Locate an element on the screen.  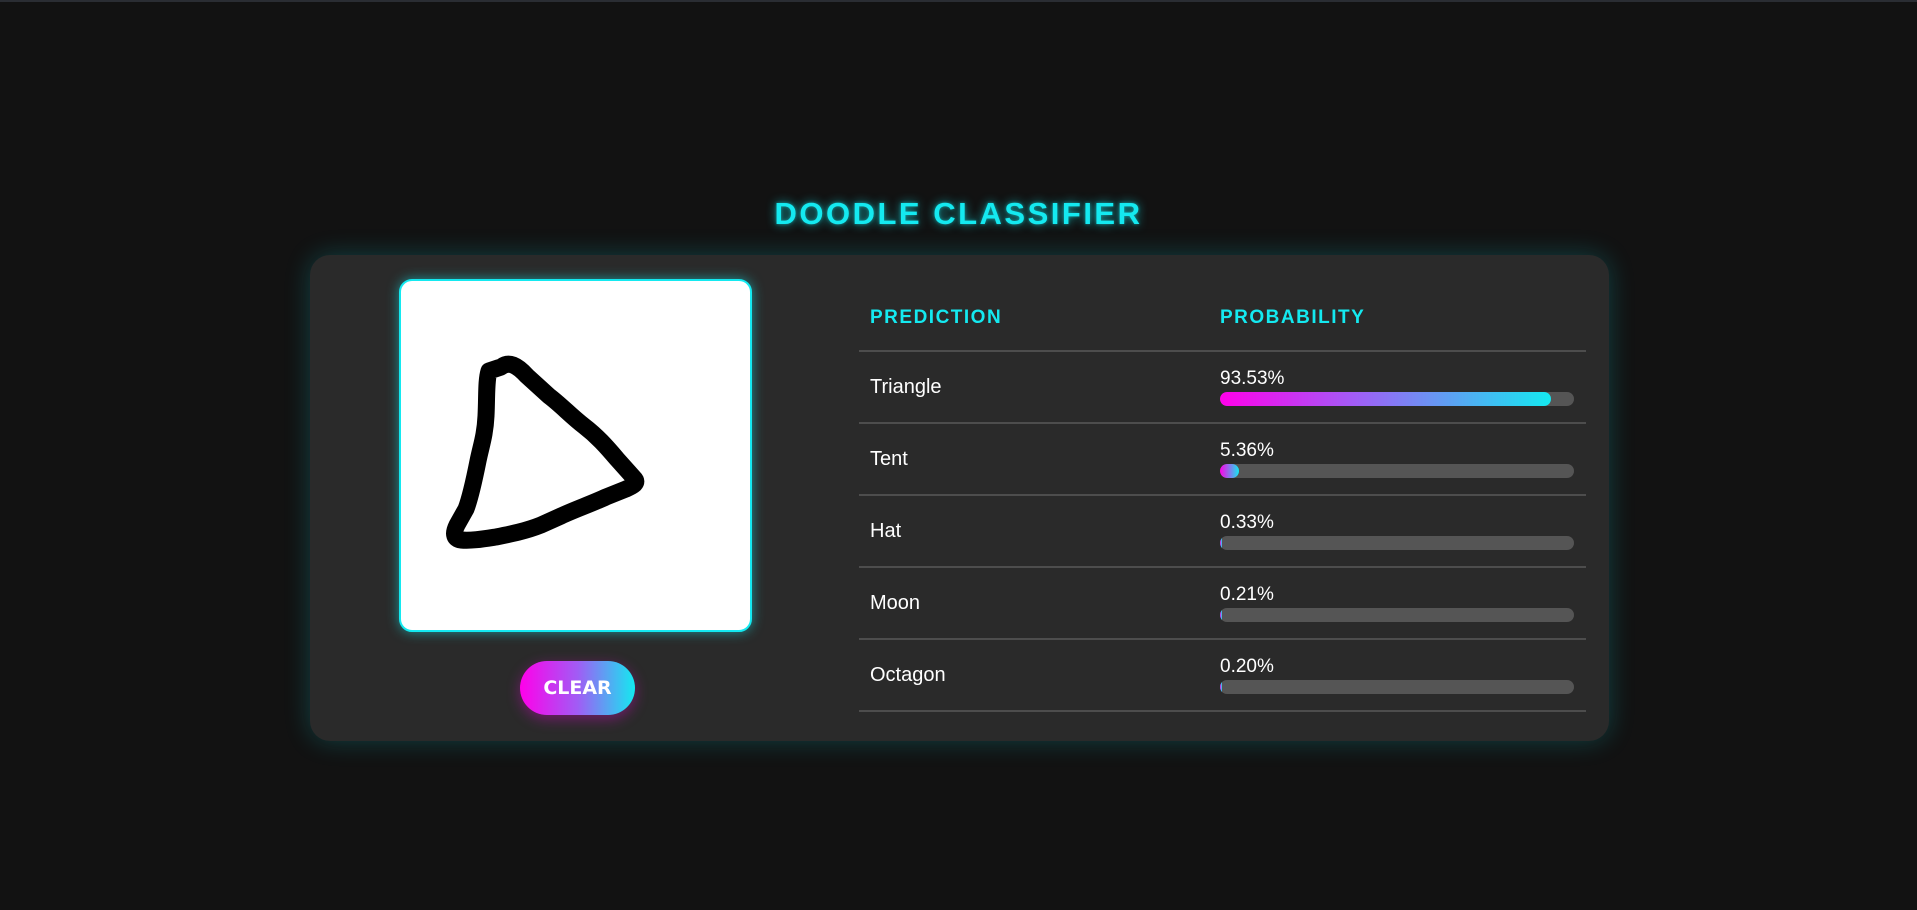
probability-value: 93.53% is located at coordinates (1252, 378).